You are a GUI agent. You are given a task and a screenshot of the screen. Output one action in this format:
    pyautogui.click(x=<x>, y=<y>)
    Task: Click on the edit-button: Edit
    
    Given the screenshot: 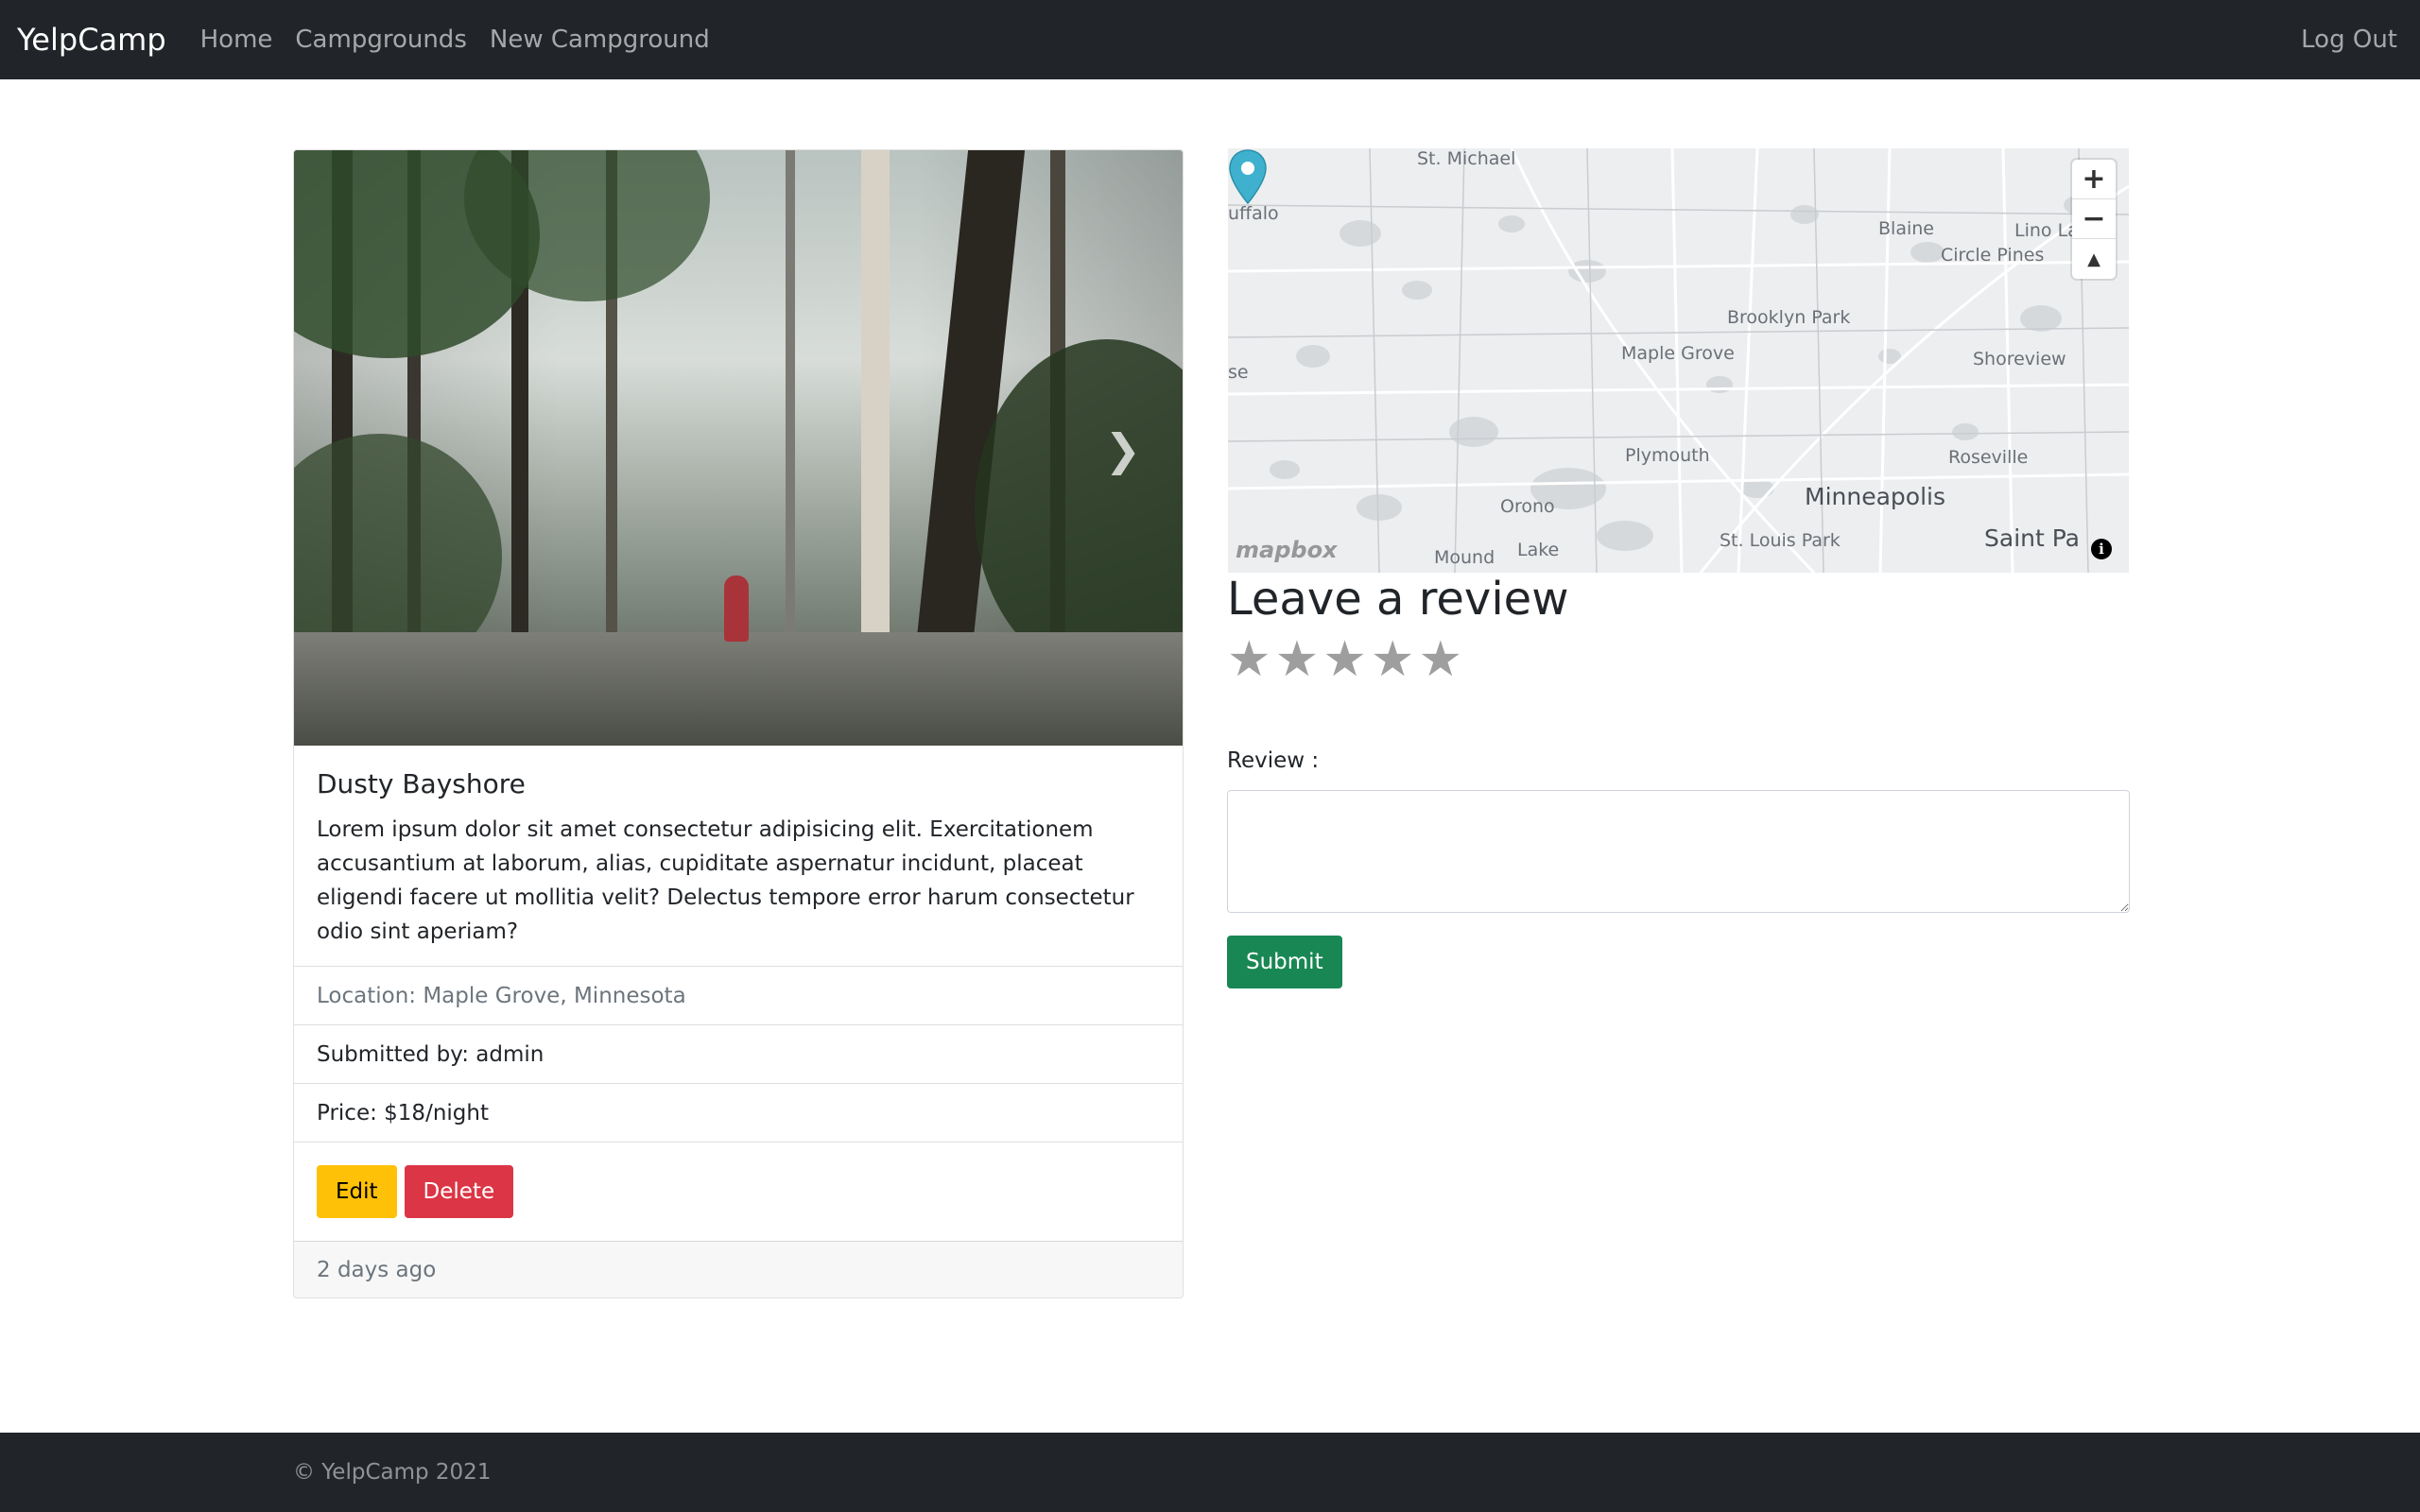 What is the action you would take?
    pyautogui.click(x=357, y=1191)
    